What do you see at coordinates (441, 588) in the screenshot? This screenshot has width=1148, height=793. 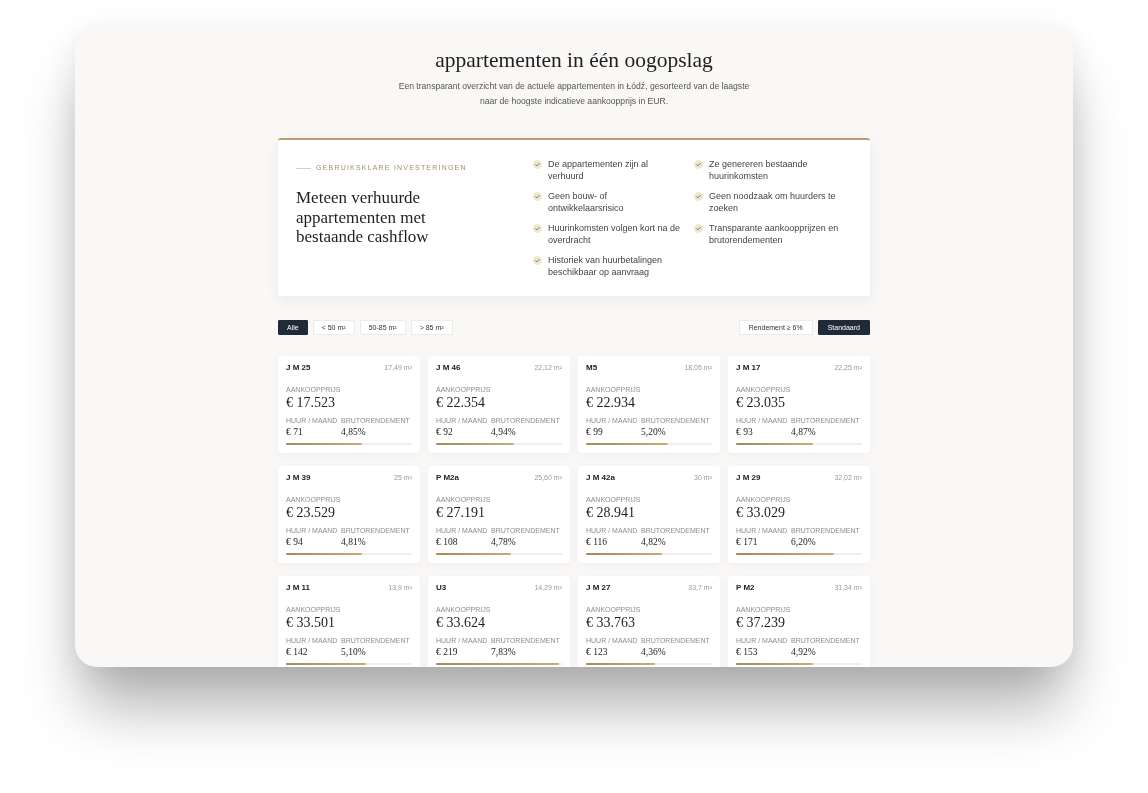 I see `apartment-name: U3` at bounding box center [441, 588].